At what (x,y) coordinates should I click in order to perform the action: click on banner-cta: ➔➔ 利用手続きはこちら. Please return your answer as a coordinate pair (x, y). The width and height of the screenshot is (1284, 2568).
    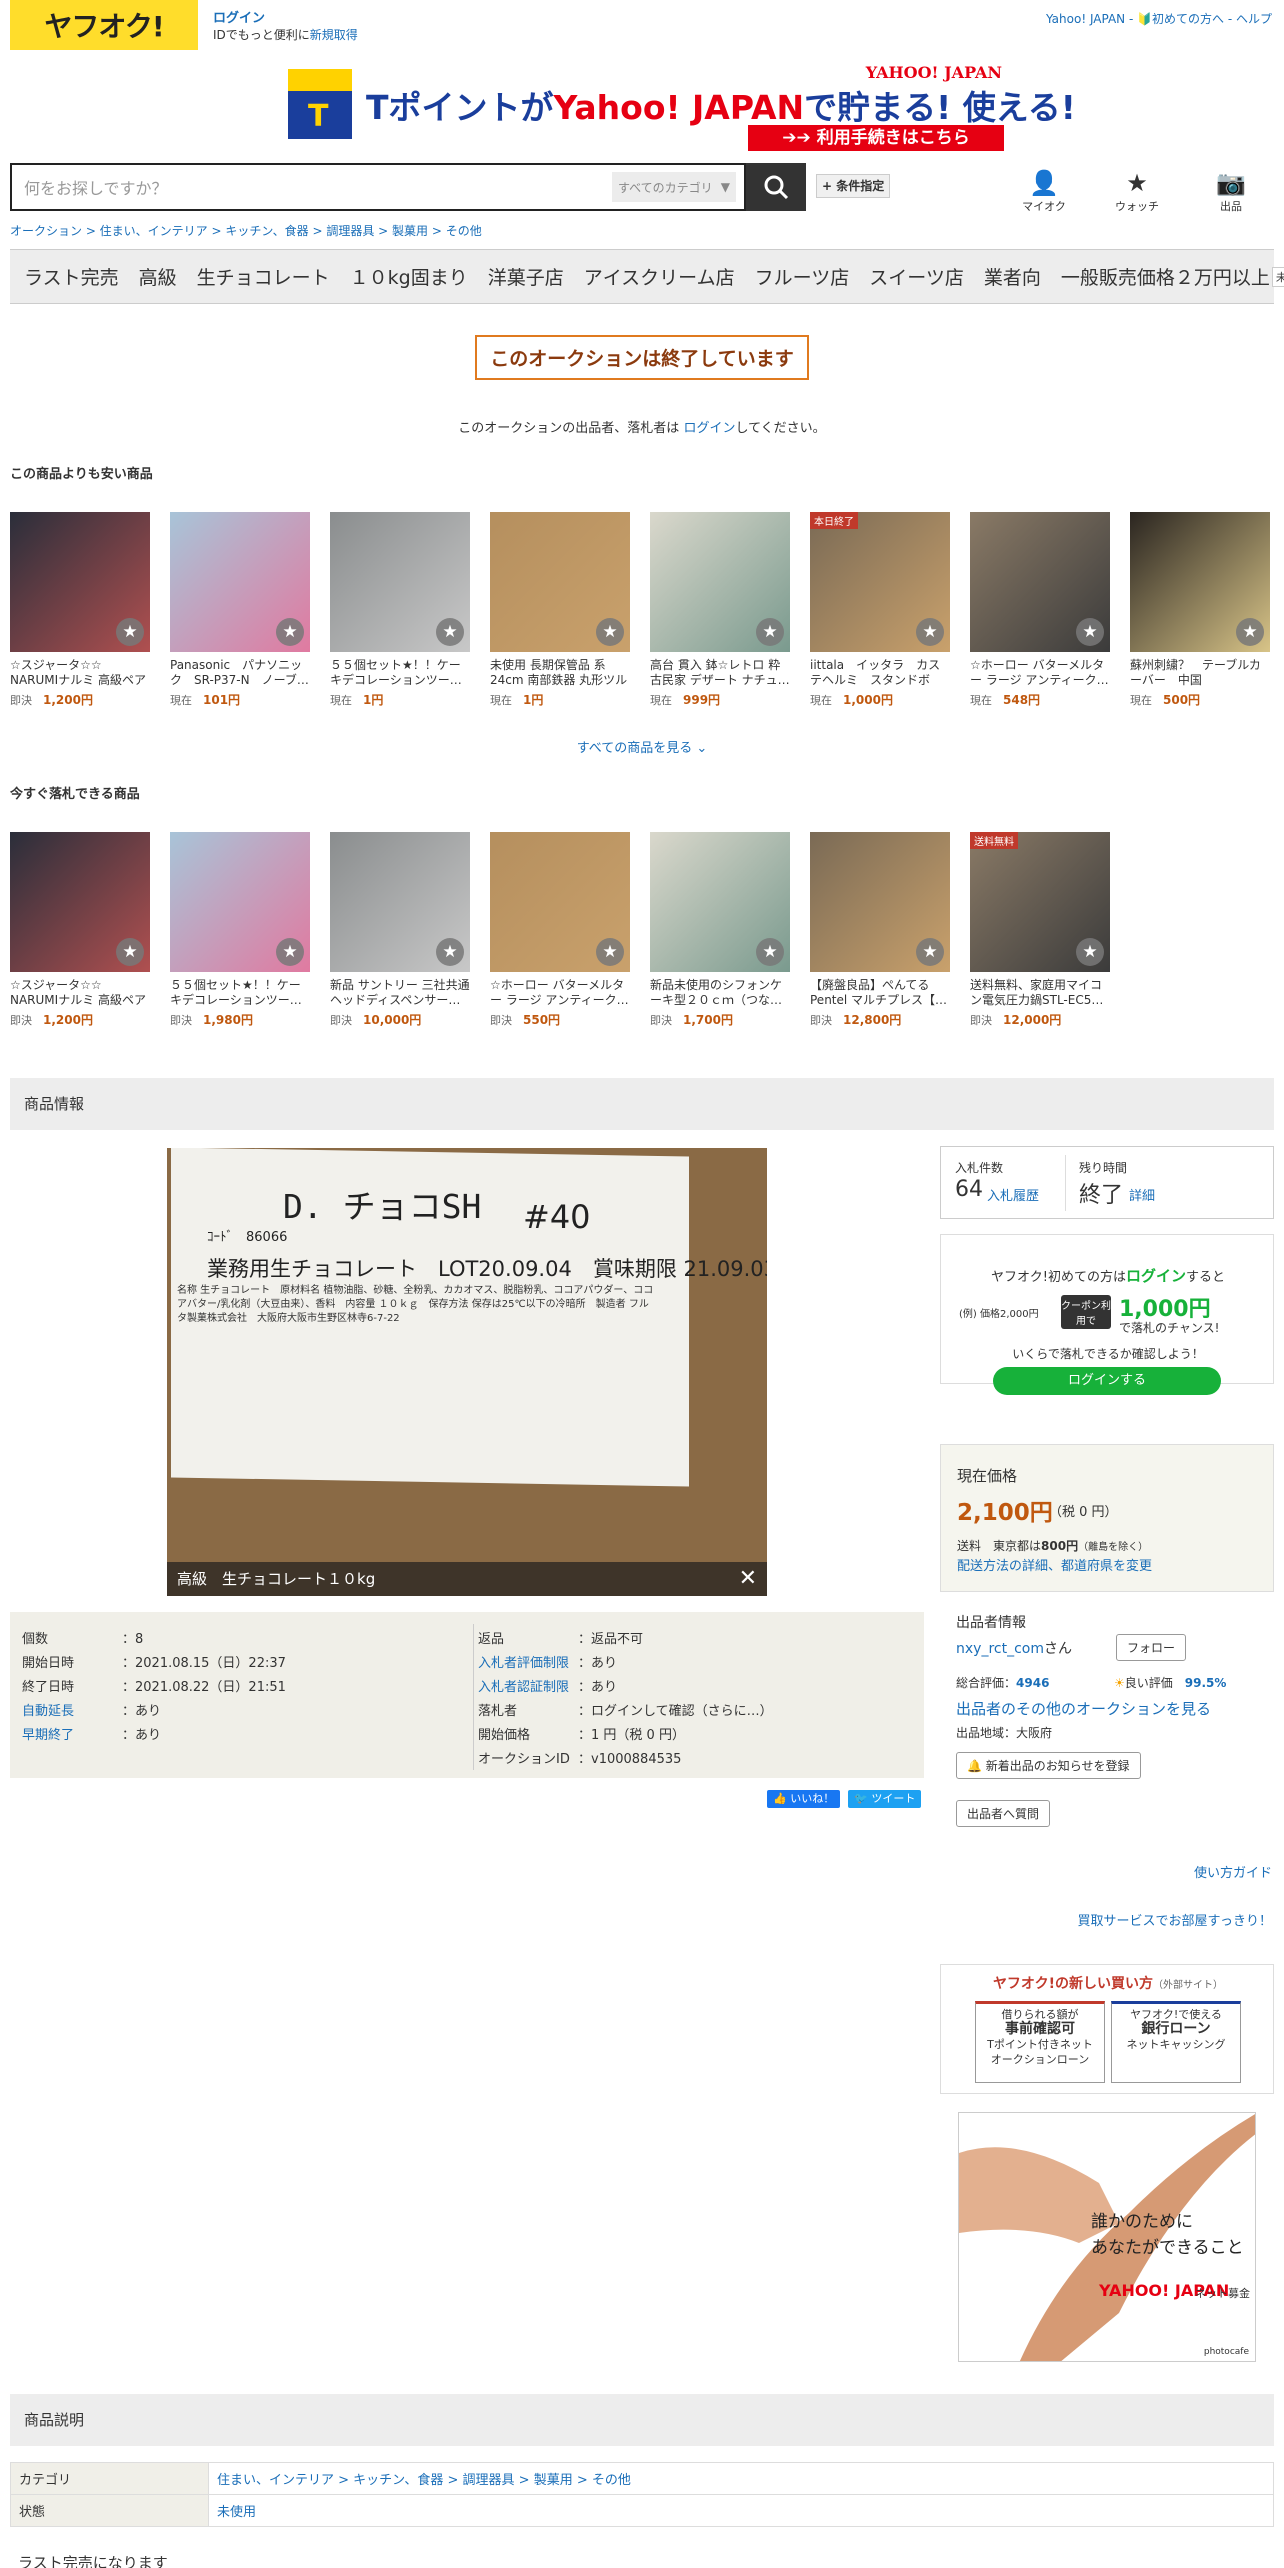
    Looking at the image, I should click on (876, 138).